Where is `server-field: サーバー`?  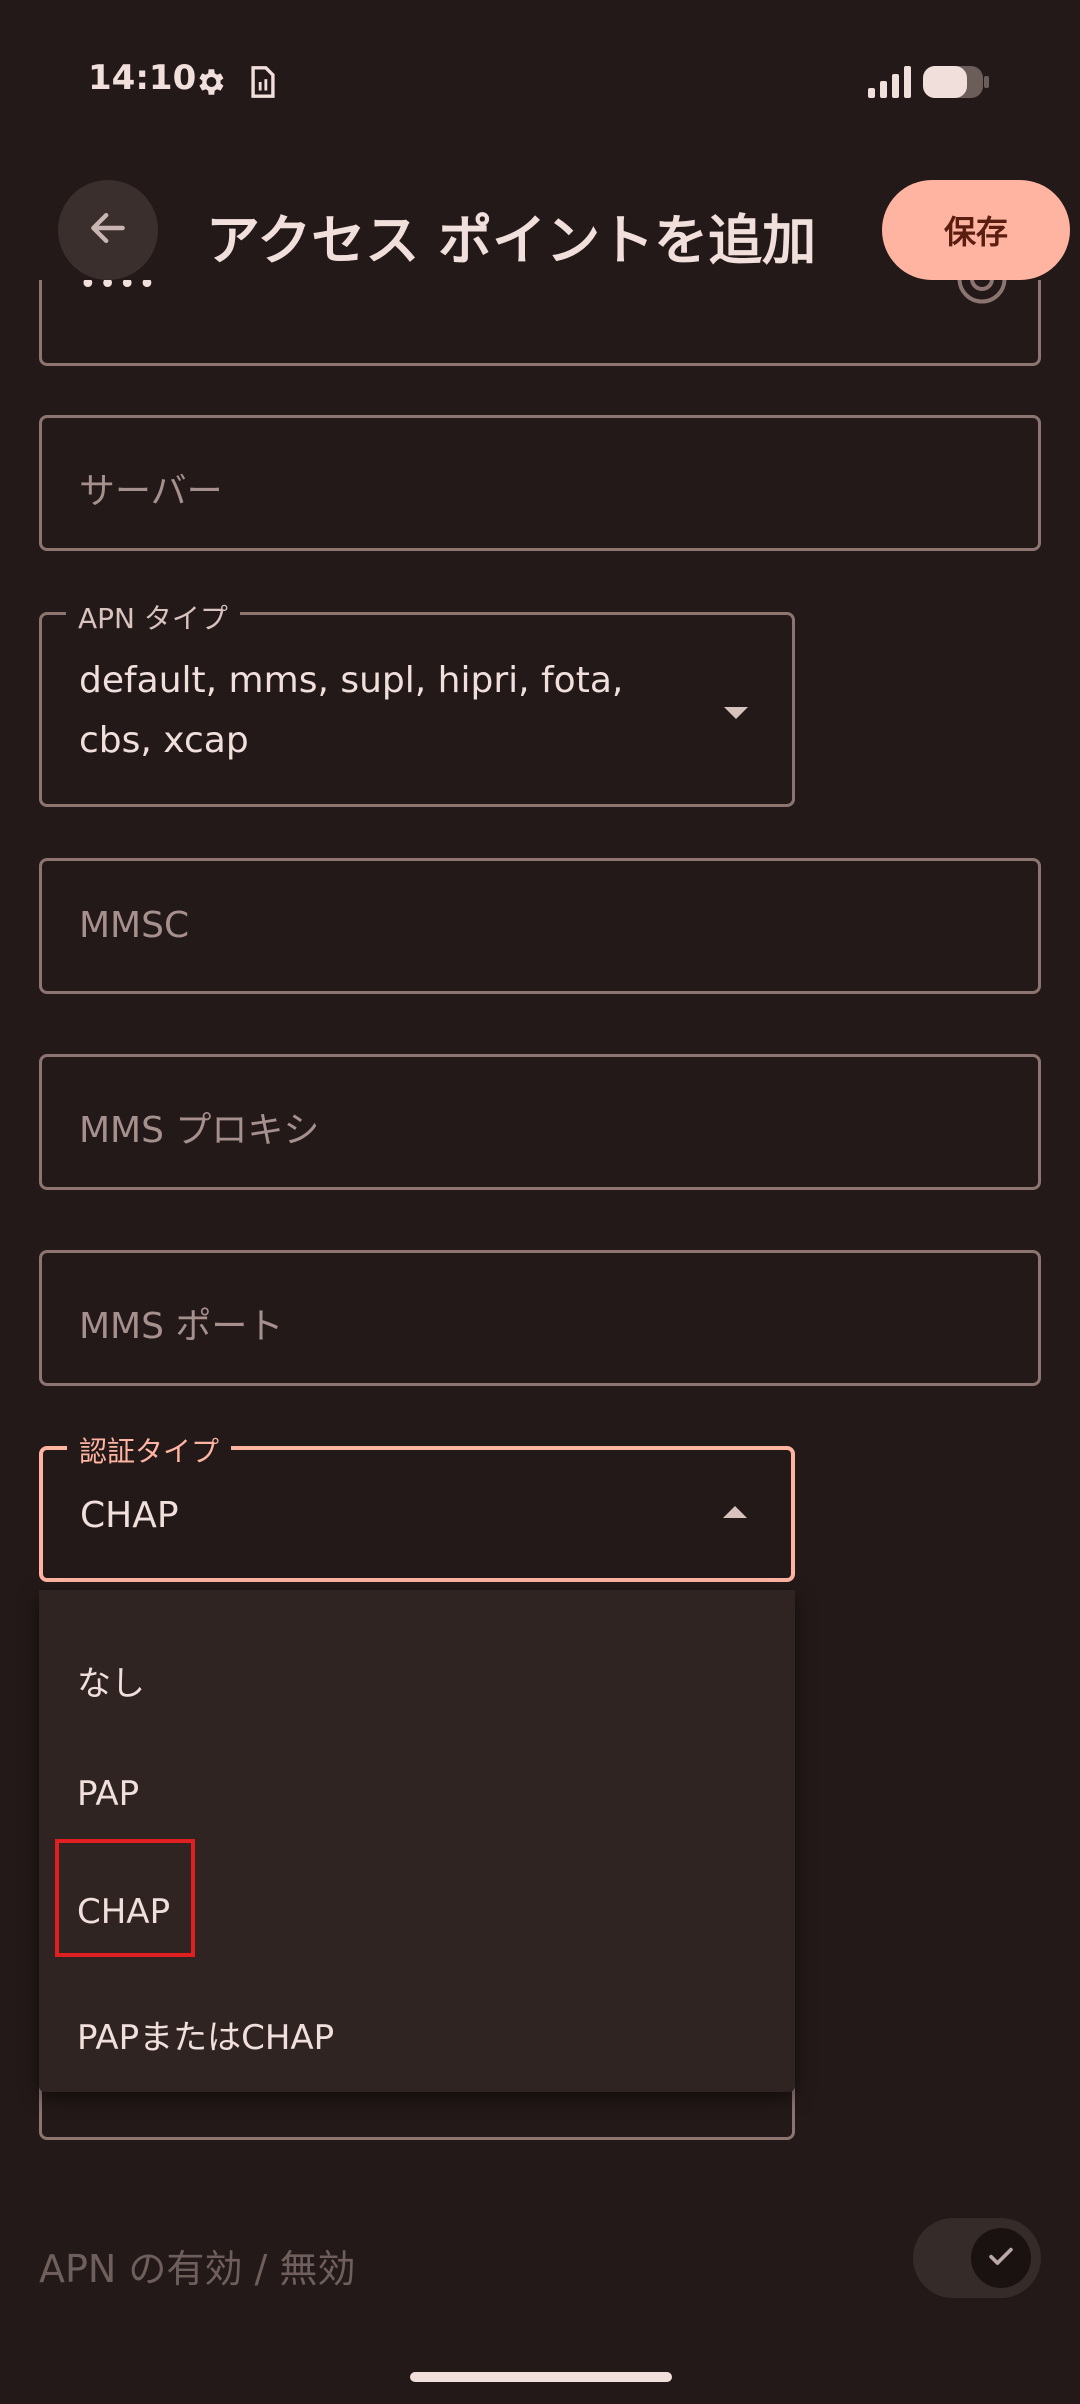 server-field: サーバー is located at coordinates (540, 483).